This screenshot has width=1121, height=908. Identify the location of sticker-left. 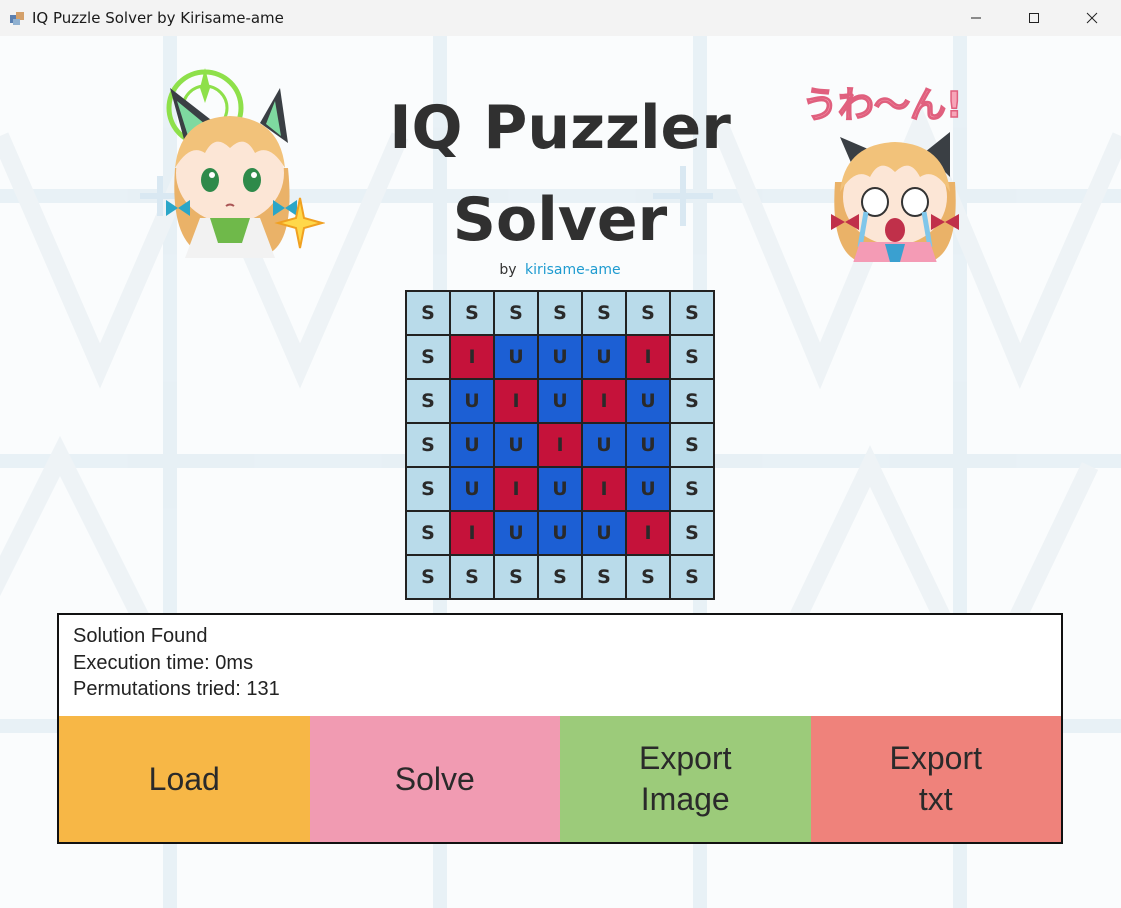
(245, 163).